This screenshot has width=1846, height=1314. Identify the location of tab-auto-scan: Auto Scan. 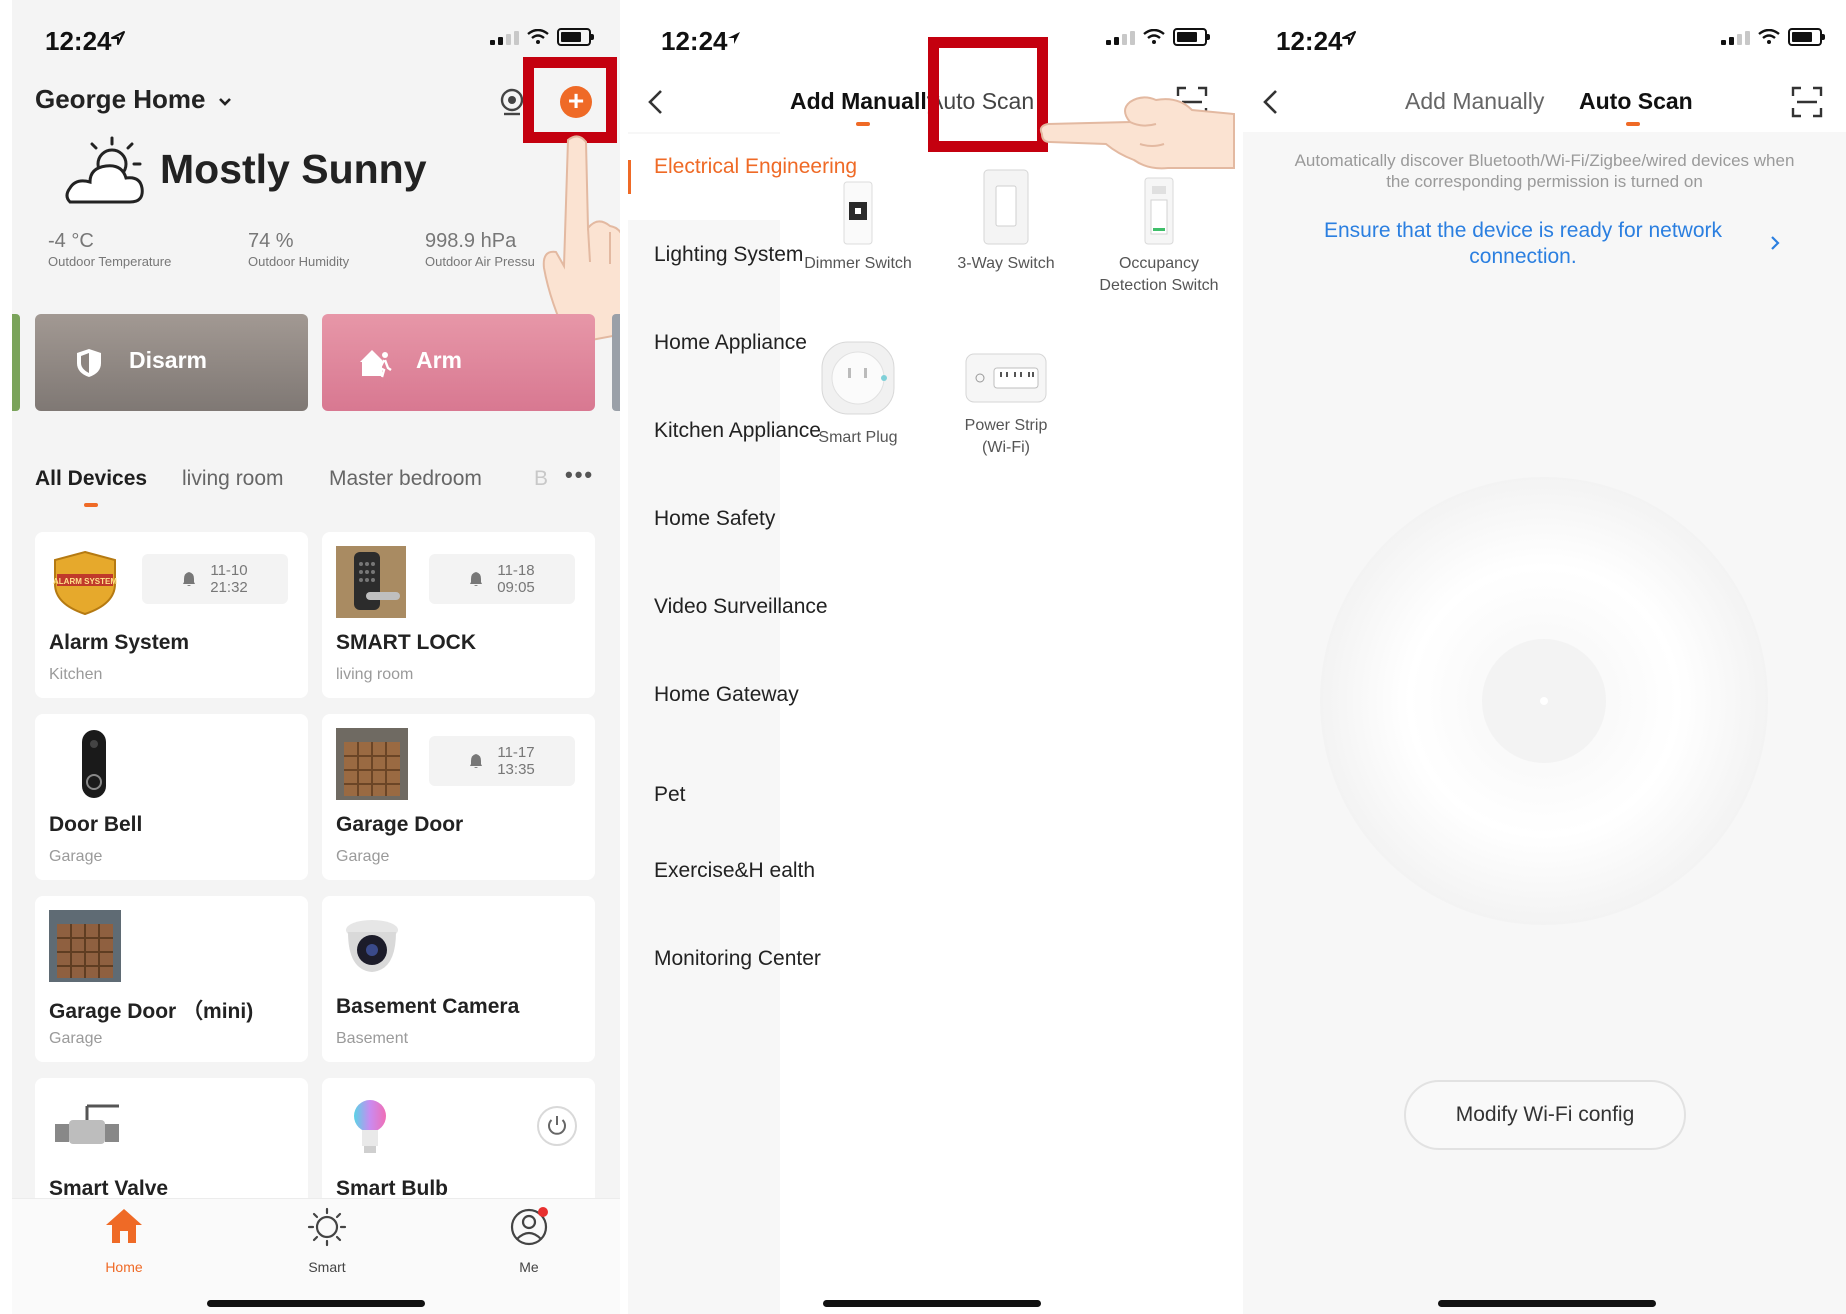
(1636, 101).